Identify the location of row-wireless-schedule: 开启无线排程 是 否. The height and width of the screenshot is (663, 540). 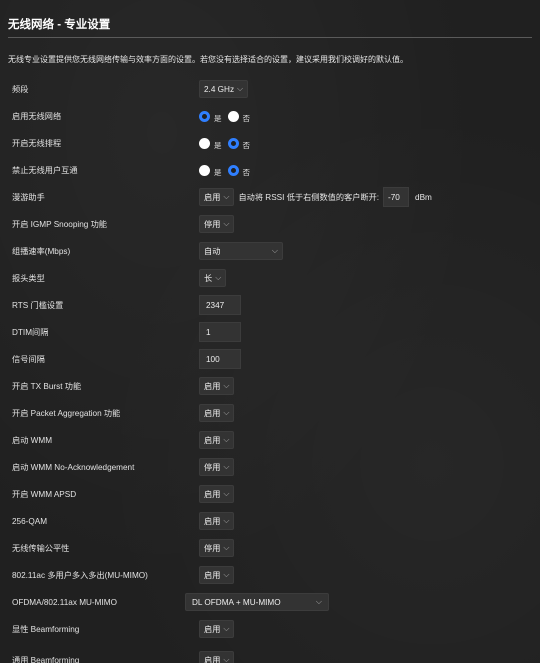
(270, 143).